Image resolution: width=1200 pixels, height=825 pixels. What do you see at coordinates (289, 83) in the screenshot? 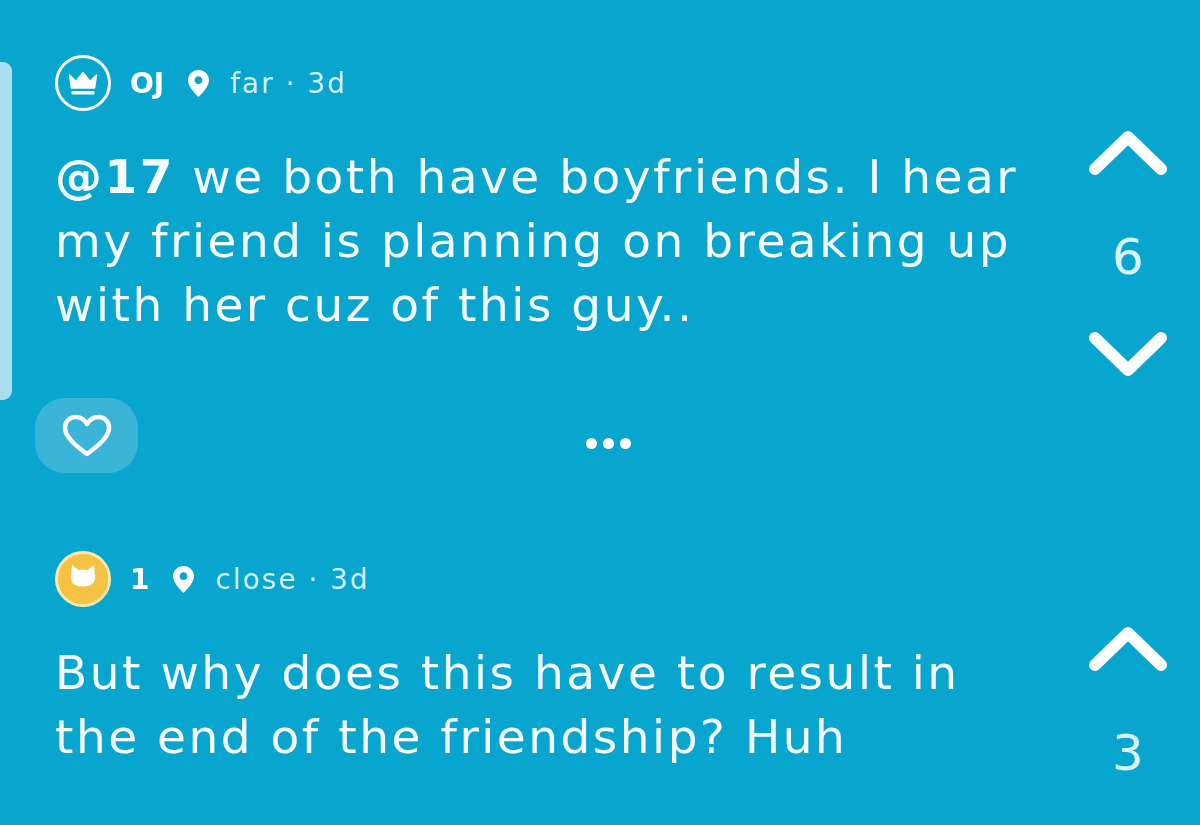
I see `distance-time: far · 3d` at bounding box center [289, 83].